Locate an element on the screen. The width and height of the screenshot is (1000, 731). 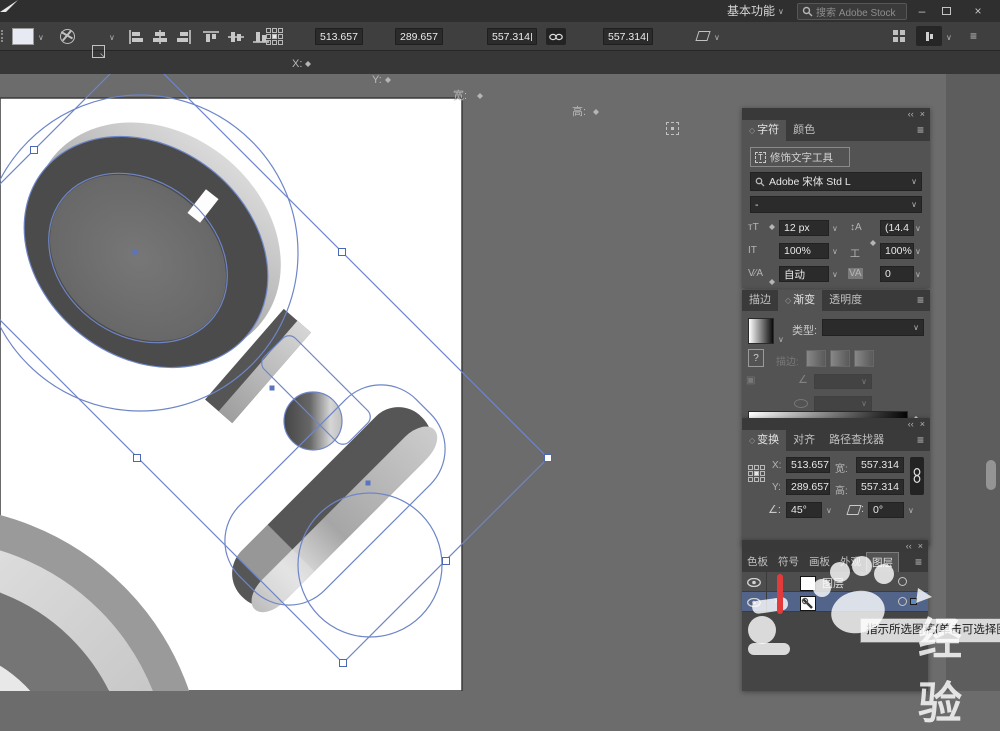
panel-dock-icon is located at coordinates (899, 36).